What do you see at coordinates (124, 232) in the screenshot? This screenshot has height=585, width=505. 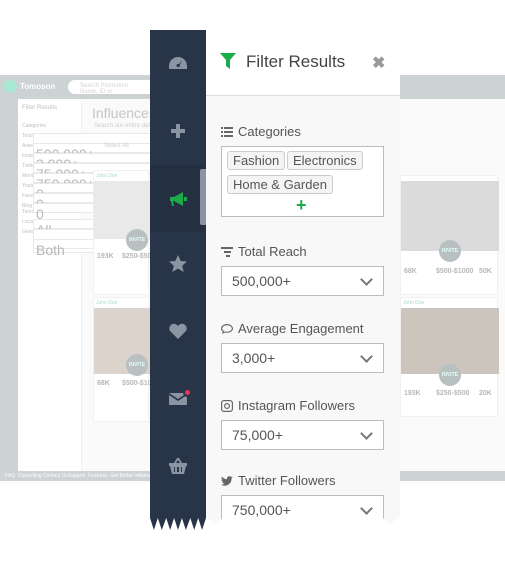 I see `bg-card: John Doe INVITE 193K $250-$500` at bounding box center [124, 232].